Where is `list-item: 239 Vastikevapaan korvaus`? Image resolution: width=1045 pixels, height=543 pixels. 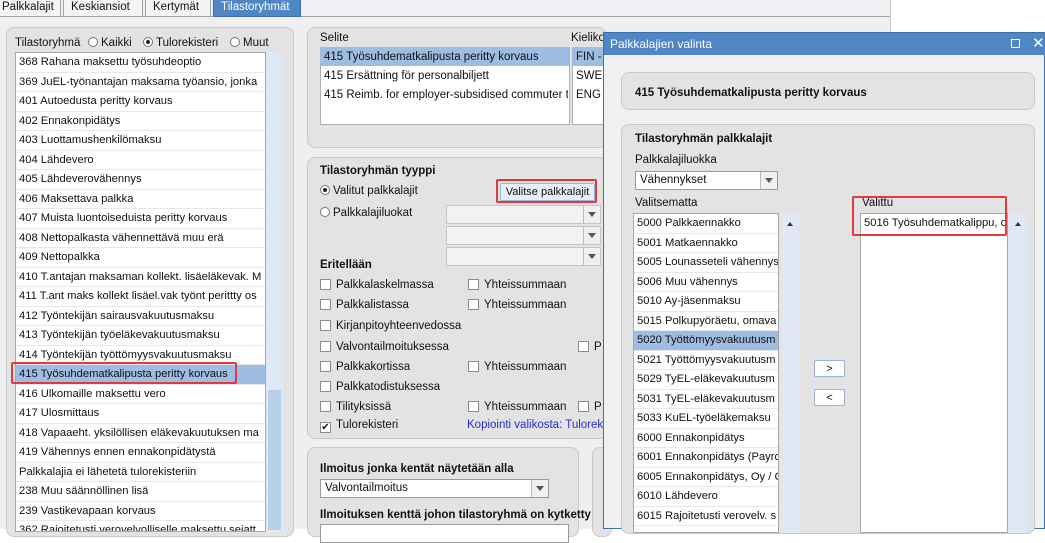 list-item: 239 Vastikevapaan korvaus is located at coordinates (140, 511).